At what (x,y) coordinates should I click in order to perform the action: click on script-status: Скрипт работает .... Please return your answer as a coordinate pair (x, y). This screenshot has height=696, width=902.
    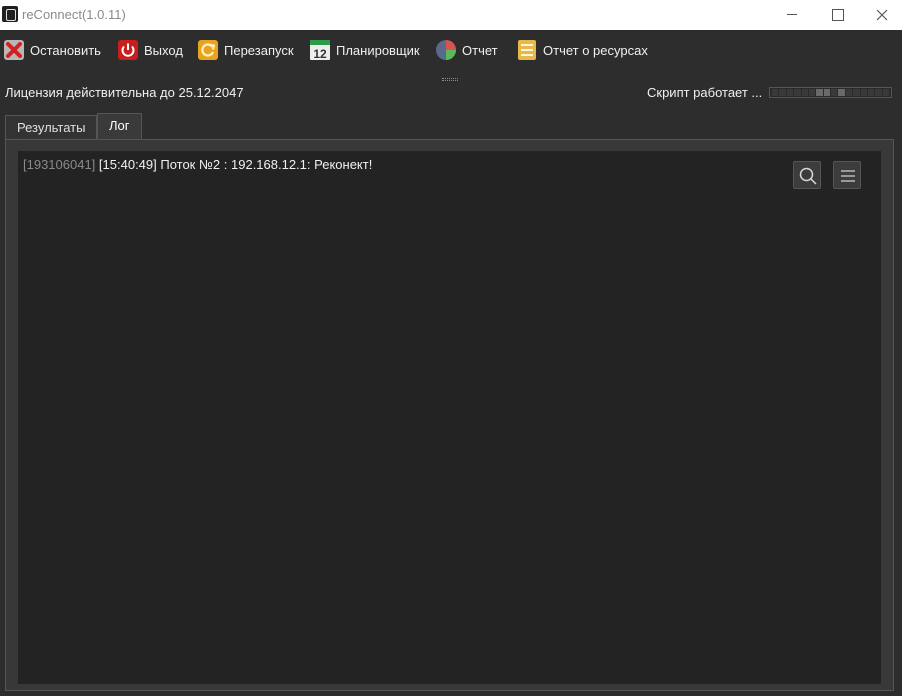
    Looking at the image, I should click on (705, 92).